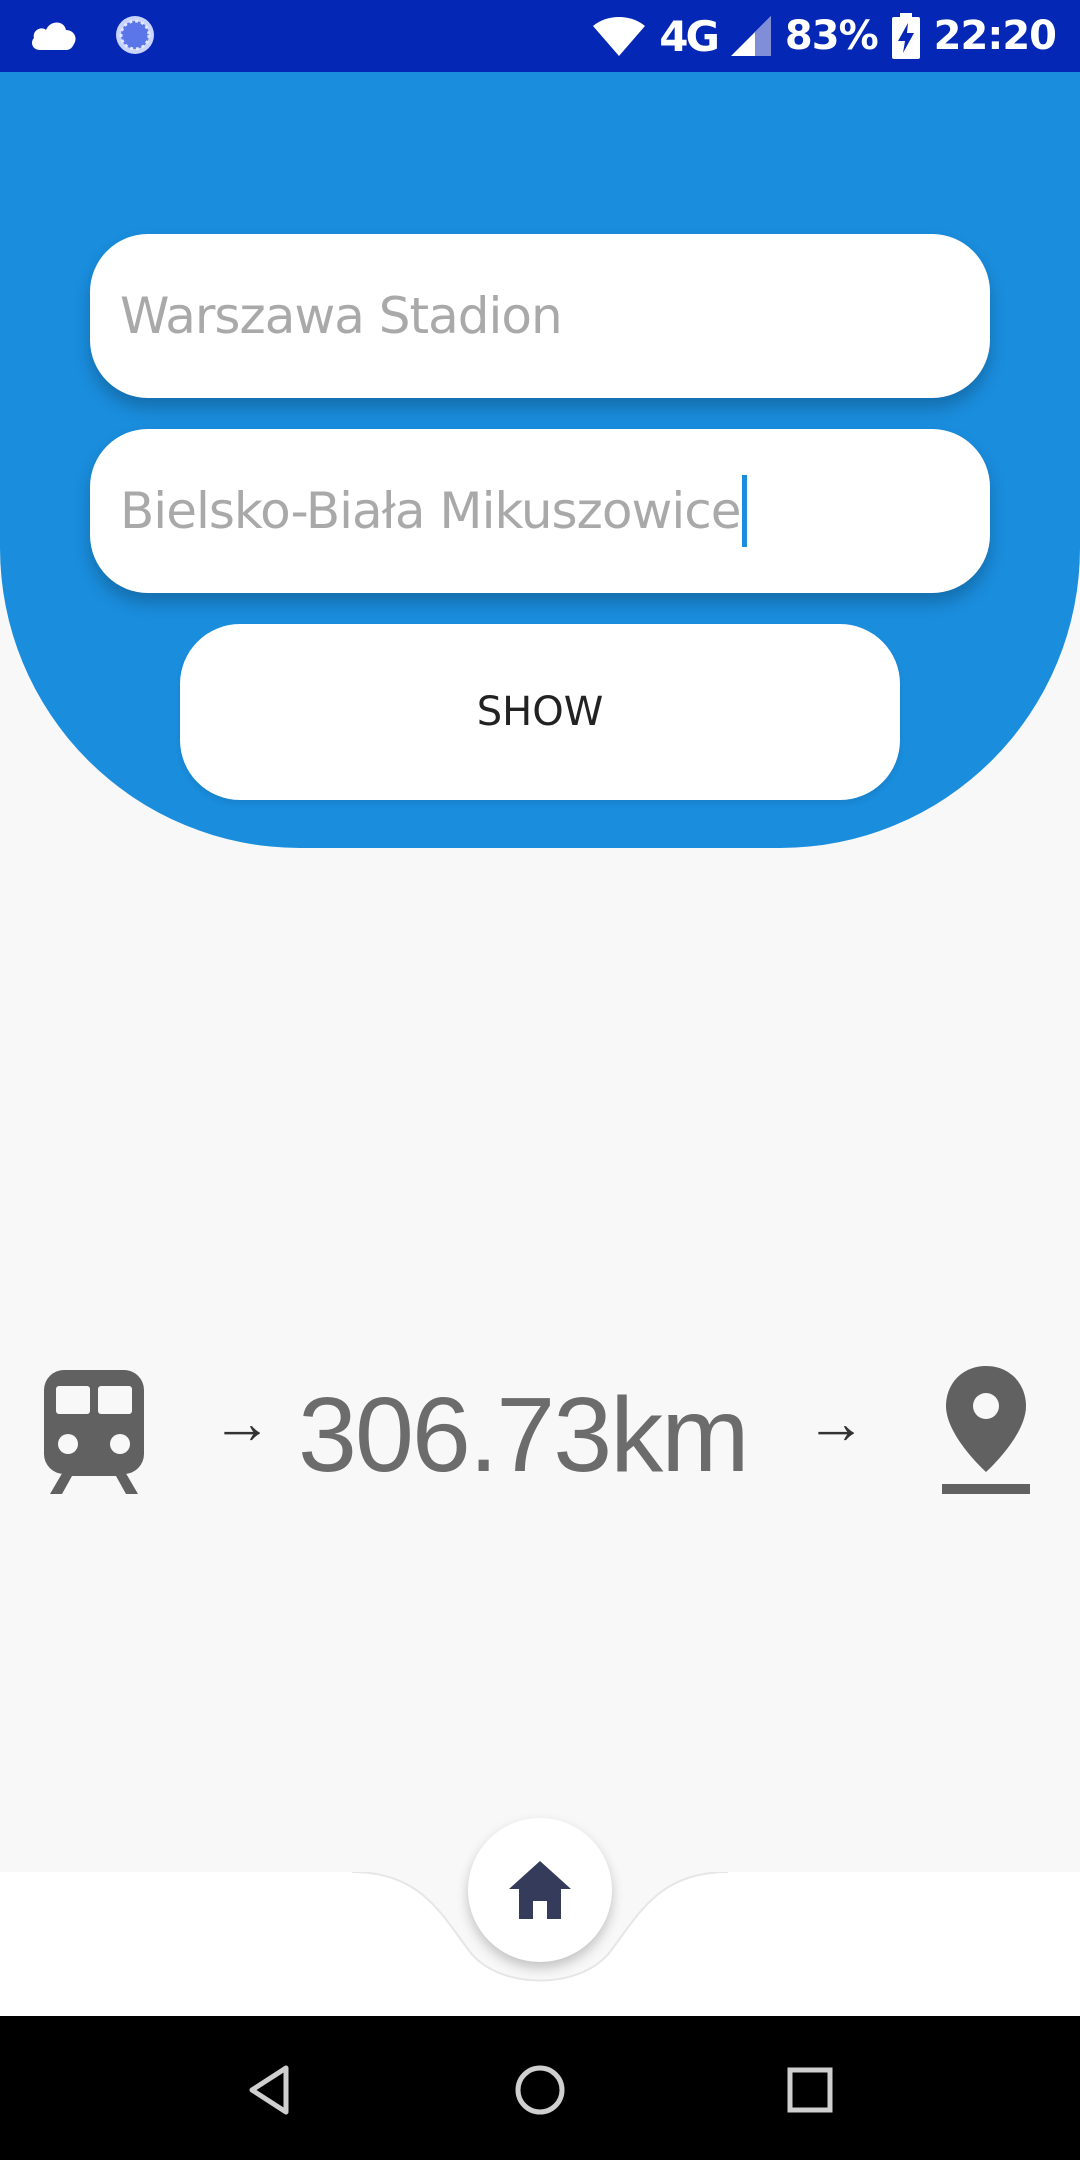 Image resolution: width=1080 pixels, height=2160 pixels. Describe the element at coordinates (242, 1422) in the screenshot. I see `arrow-left: →` at that location.